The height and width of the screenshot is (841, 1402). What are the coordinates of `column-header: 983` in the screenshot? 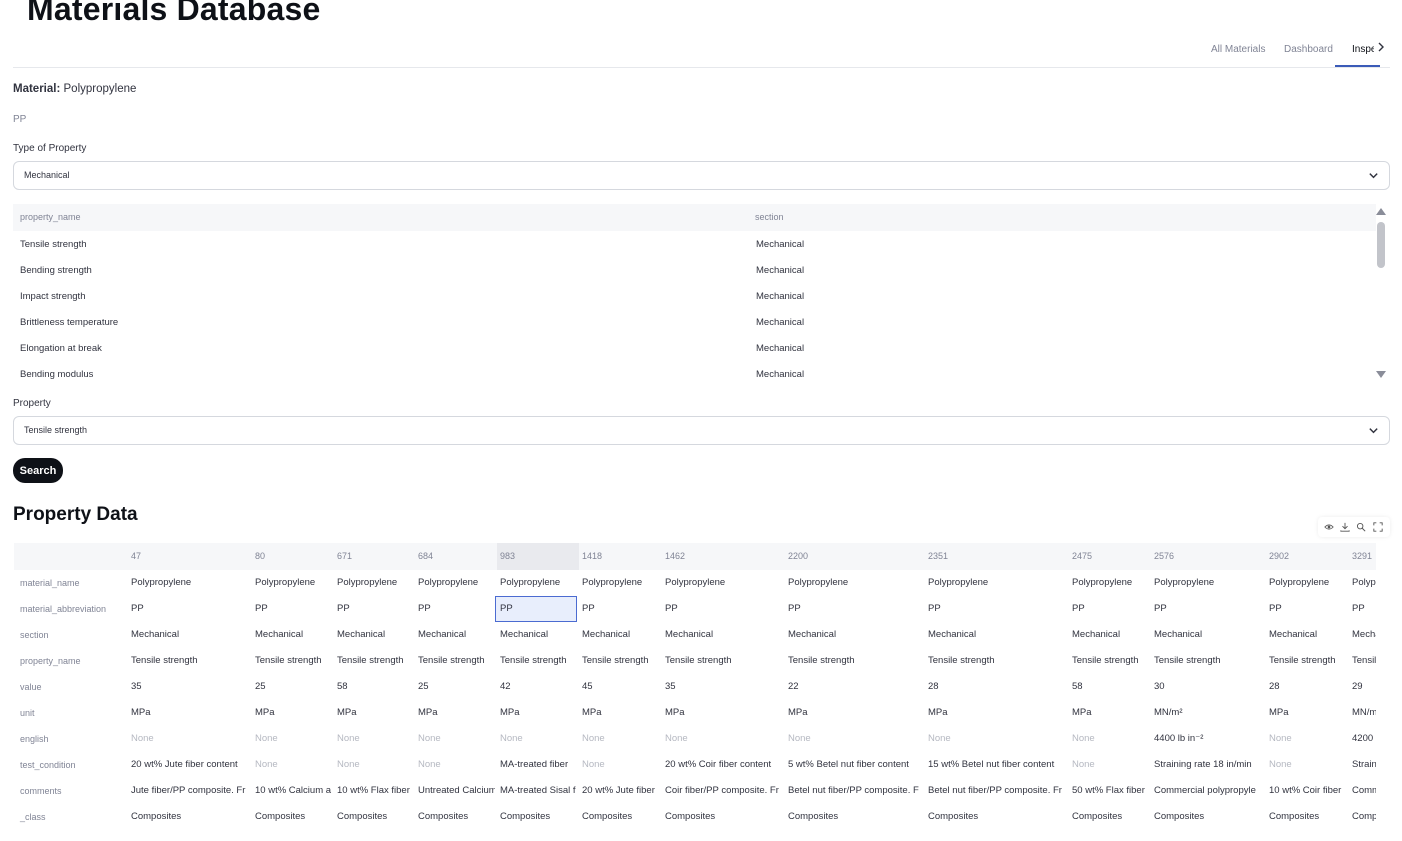 It's located at (538, 556).